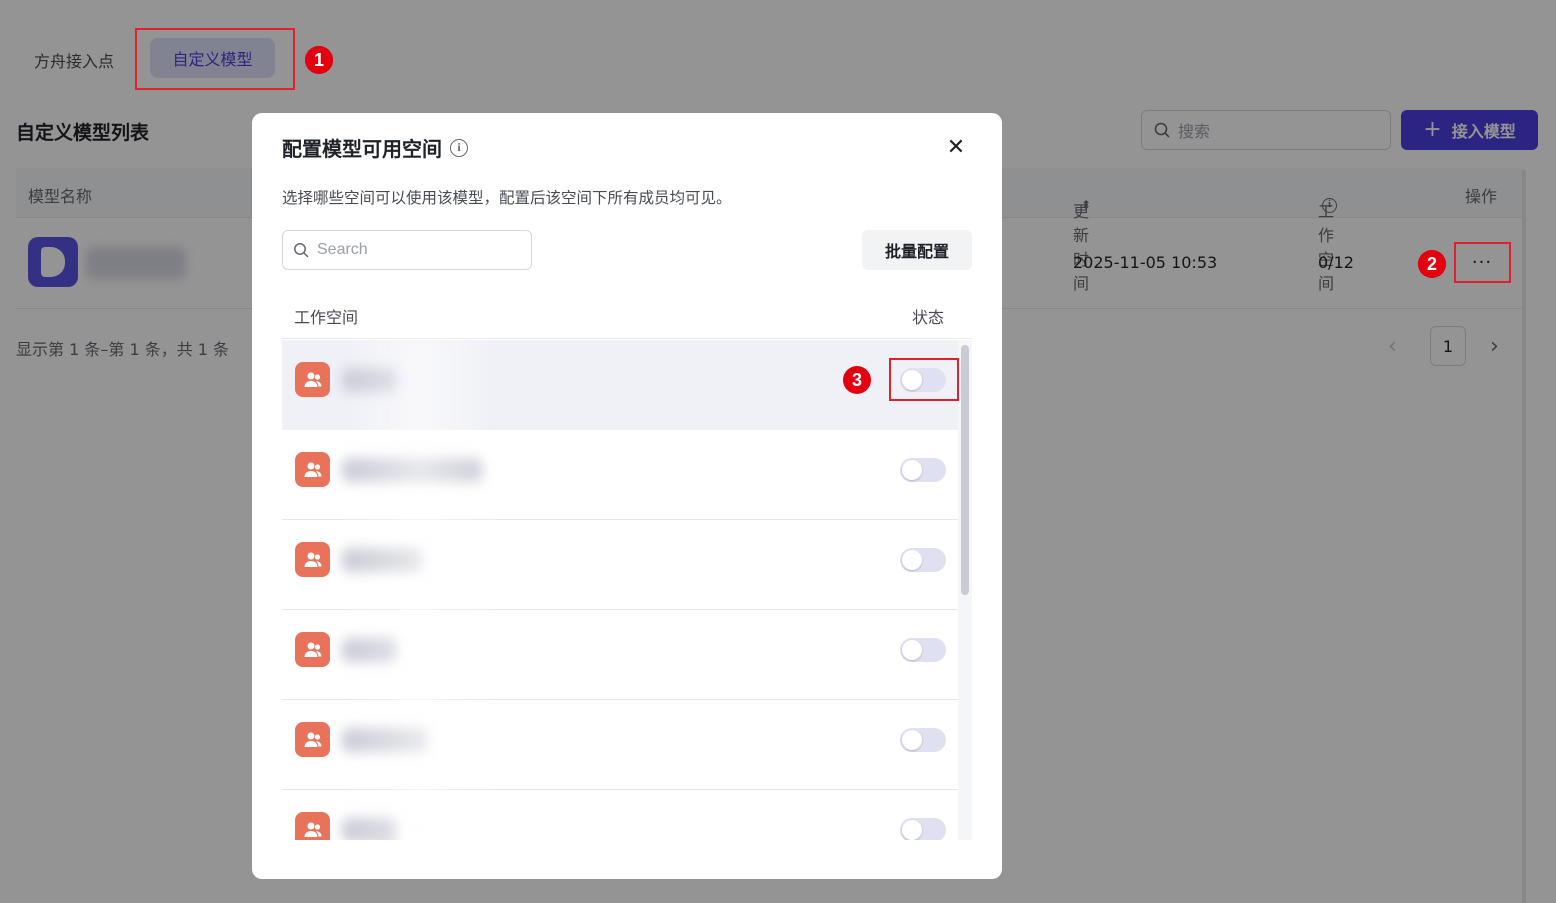 This screenshot has height=903, width=1556. I want to click on dialog-title: 配置模型可用空间 i, so click(375, 147).